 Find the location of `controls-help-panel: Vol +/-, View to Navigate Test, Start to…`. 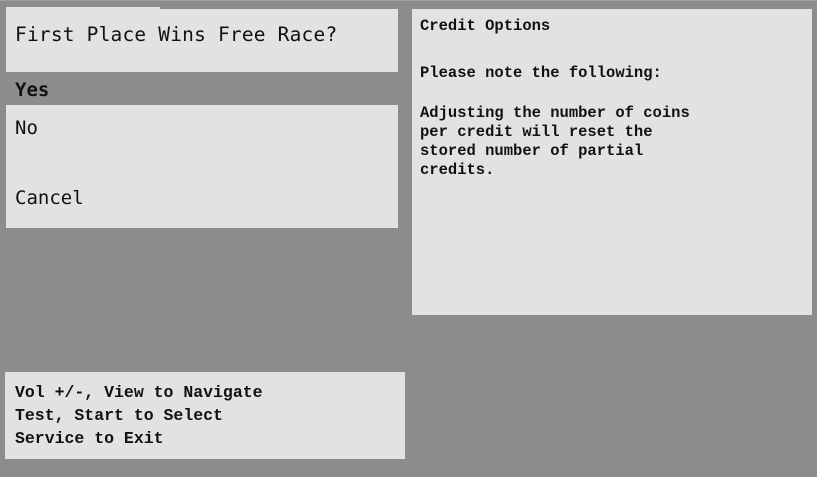

controls-help-panel: Vol +/-, View to Navigate Test, Start to… is located at coordinates (205, 415).